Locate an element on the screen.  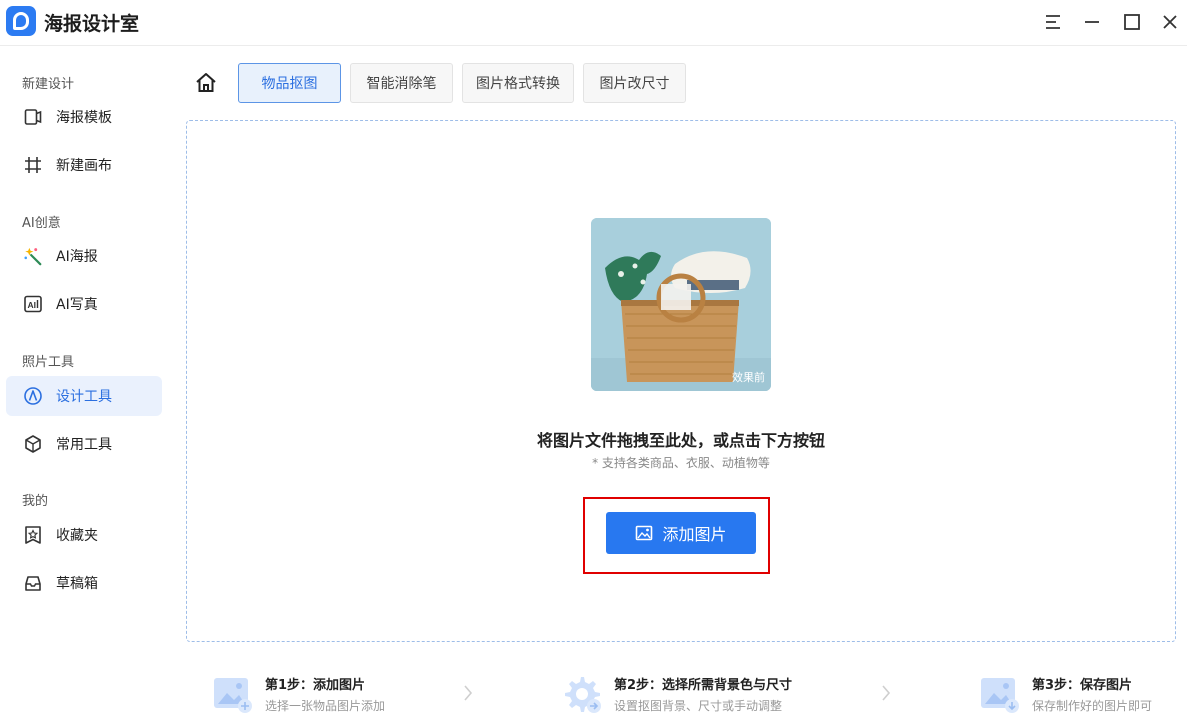
sidebar-item-favorites: 收藏夹 is located at coordinates (84, 535).